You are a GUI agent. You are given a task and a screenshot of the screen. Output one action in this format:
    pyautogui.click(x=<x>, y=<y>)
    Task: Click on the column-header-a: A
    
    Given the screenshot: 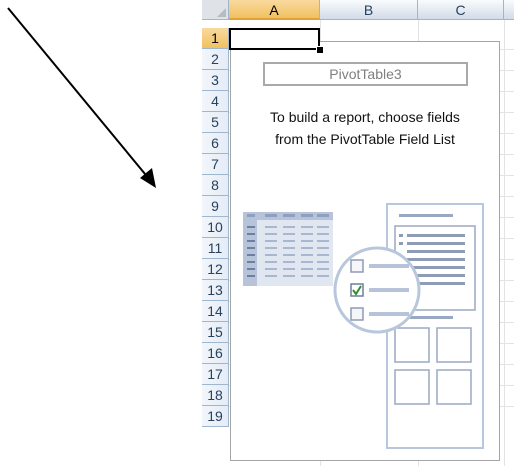 What is the action you would take?
    pyautogui.click(x=274, y=10)
    